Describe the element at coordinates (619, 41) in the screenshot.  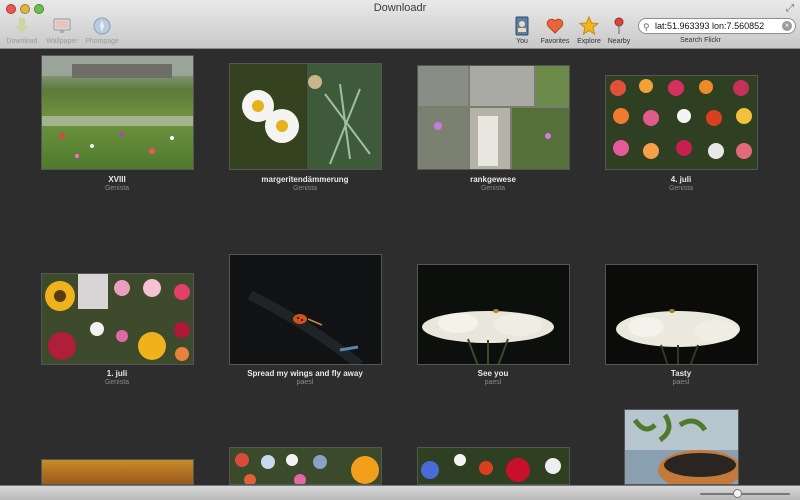
I see `nearby-label: Nearby` at that location.